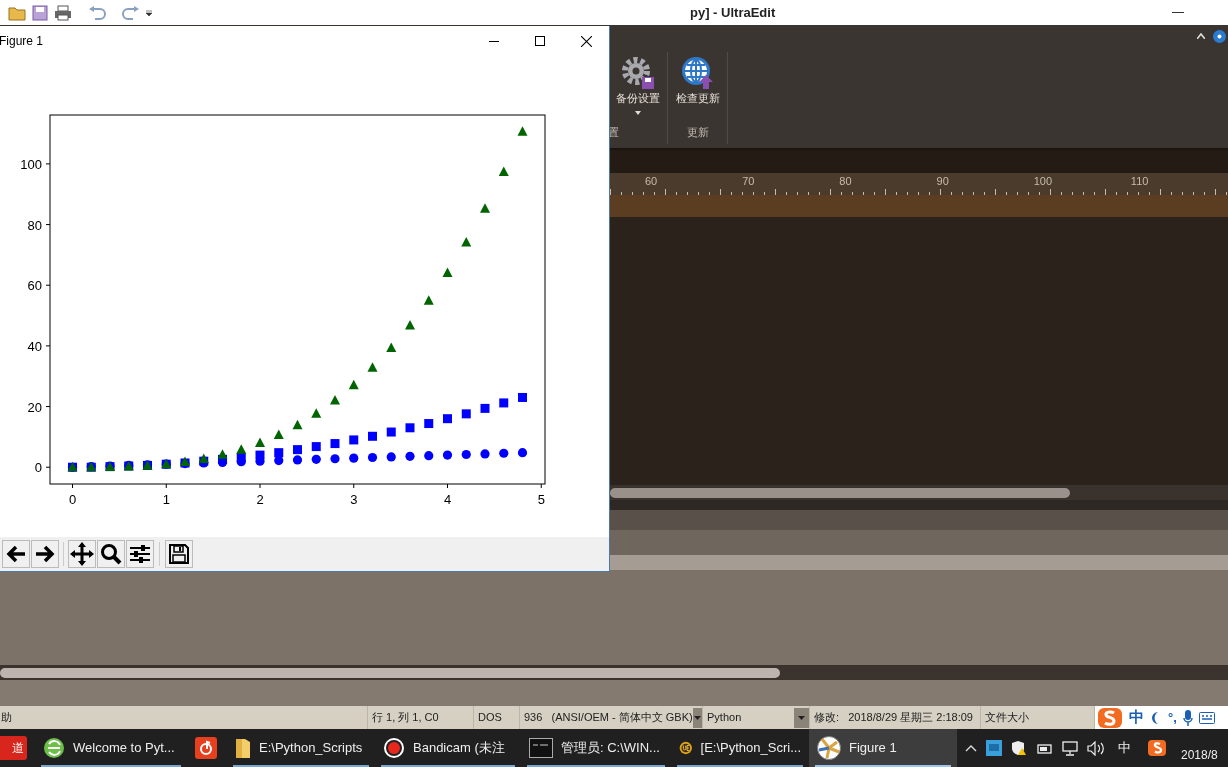 The image size is (1228, 767). Describe the element at coordinates (748, 181) in the screenshot. I see `ruler-number: 70` at that location.